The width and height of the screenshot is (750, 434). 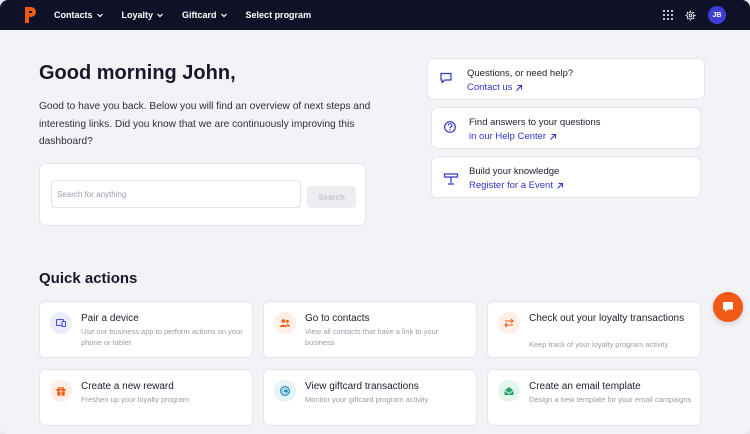 I want to click on qa-description: Freshen up your loyalty program, so click(x=135, y=399).